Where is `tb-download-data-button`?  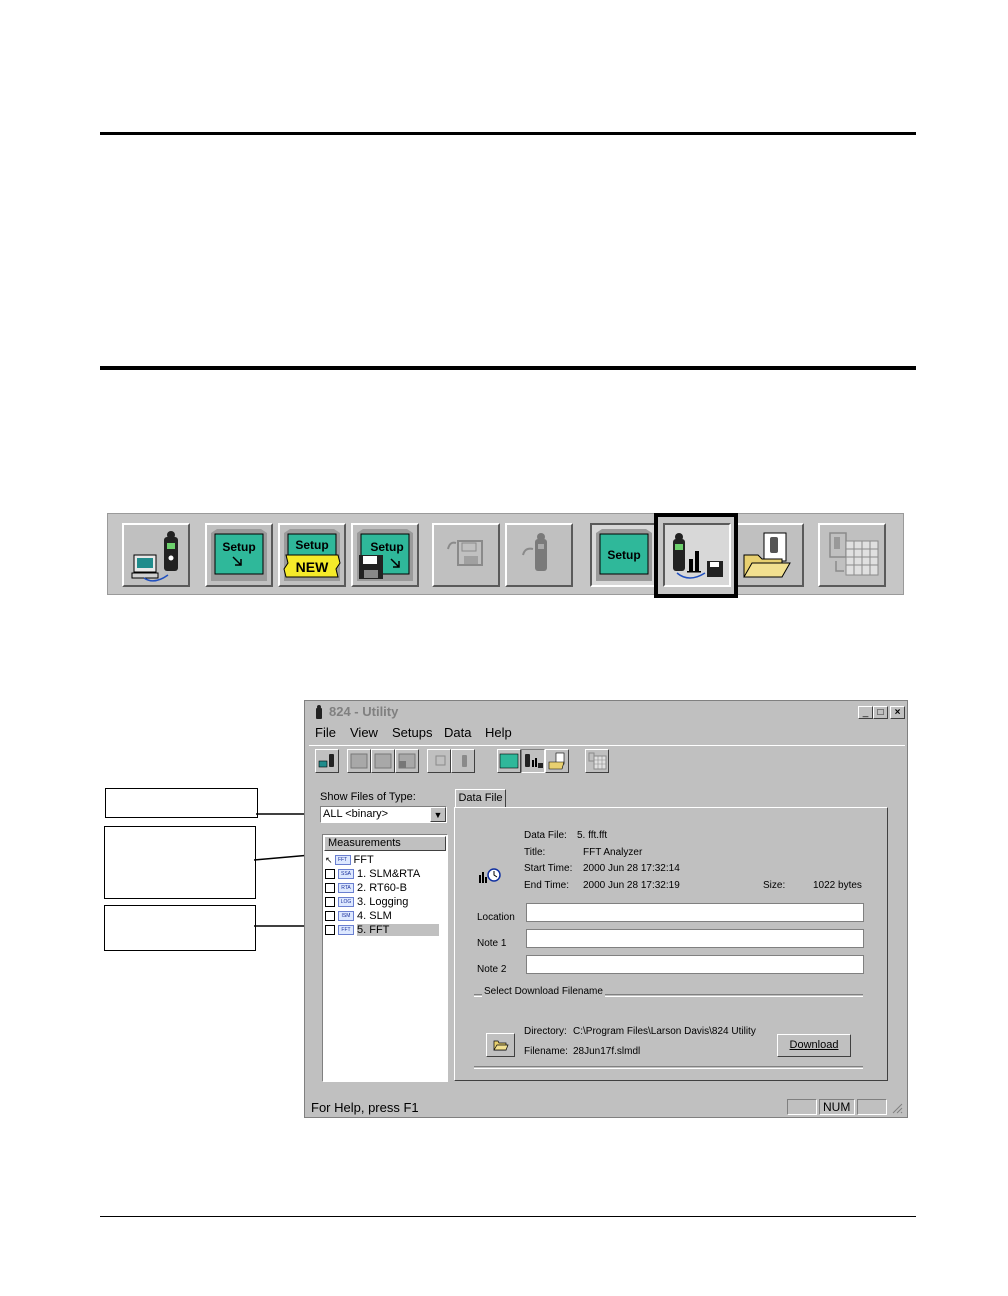 tb-download-data-button is located at coordinates (533, 761).